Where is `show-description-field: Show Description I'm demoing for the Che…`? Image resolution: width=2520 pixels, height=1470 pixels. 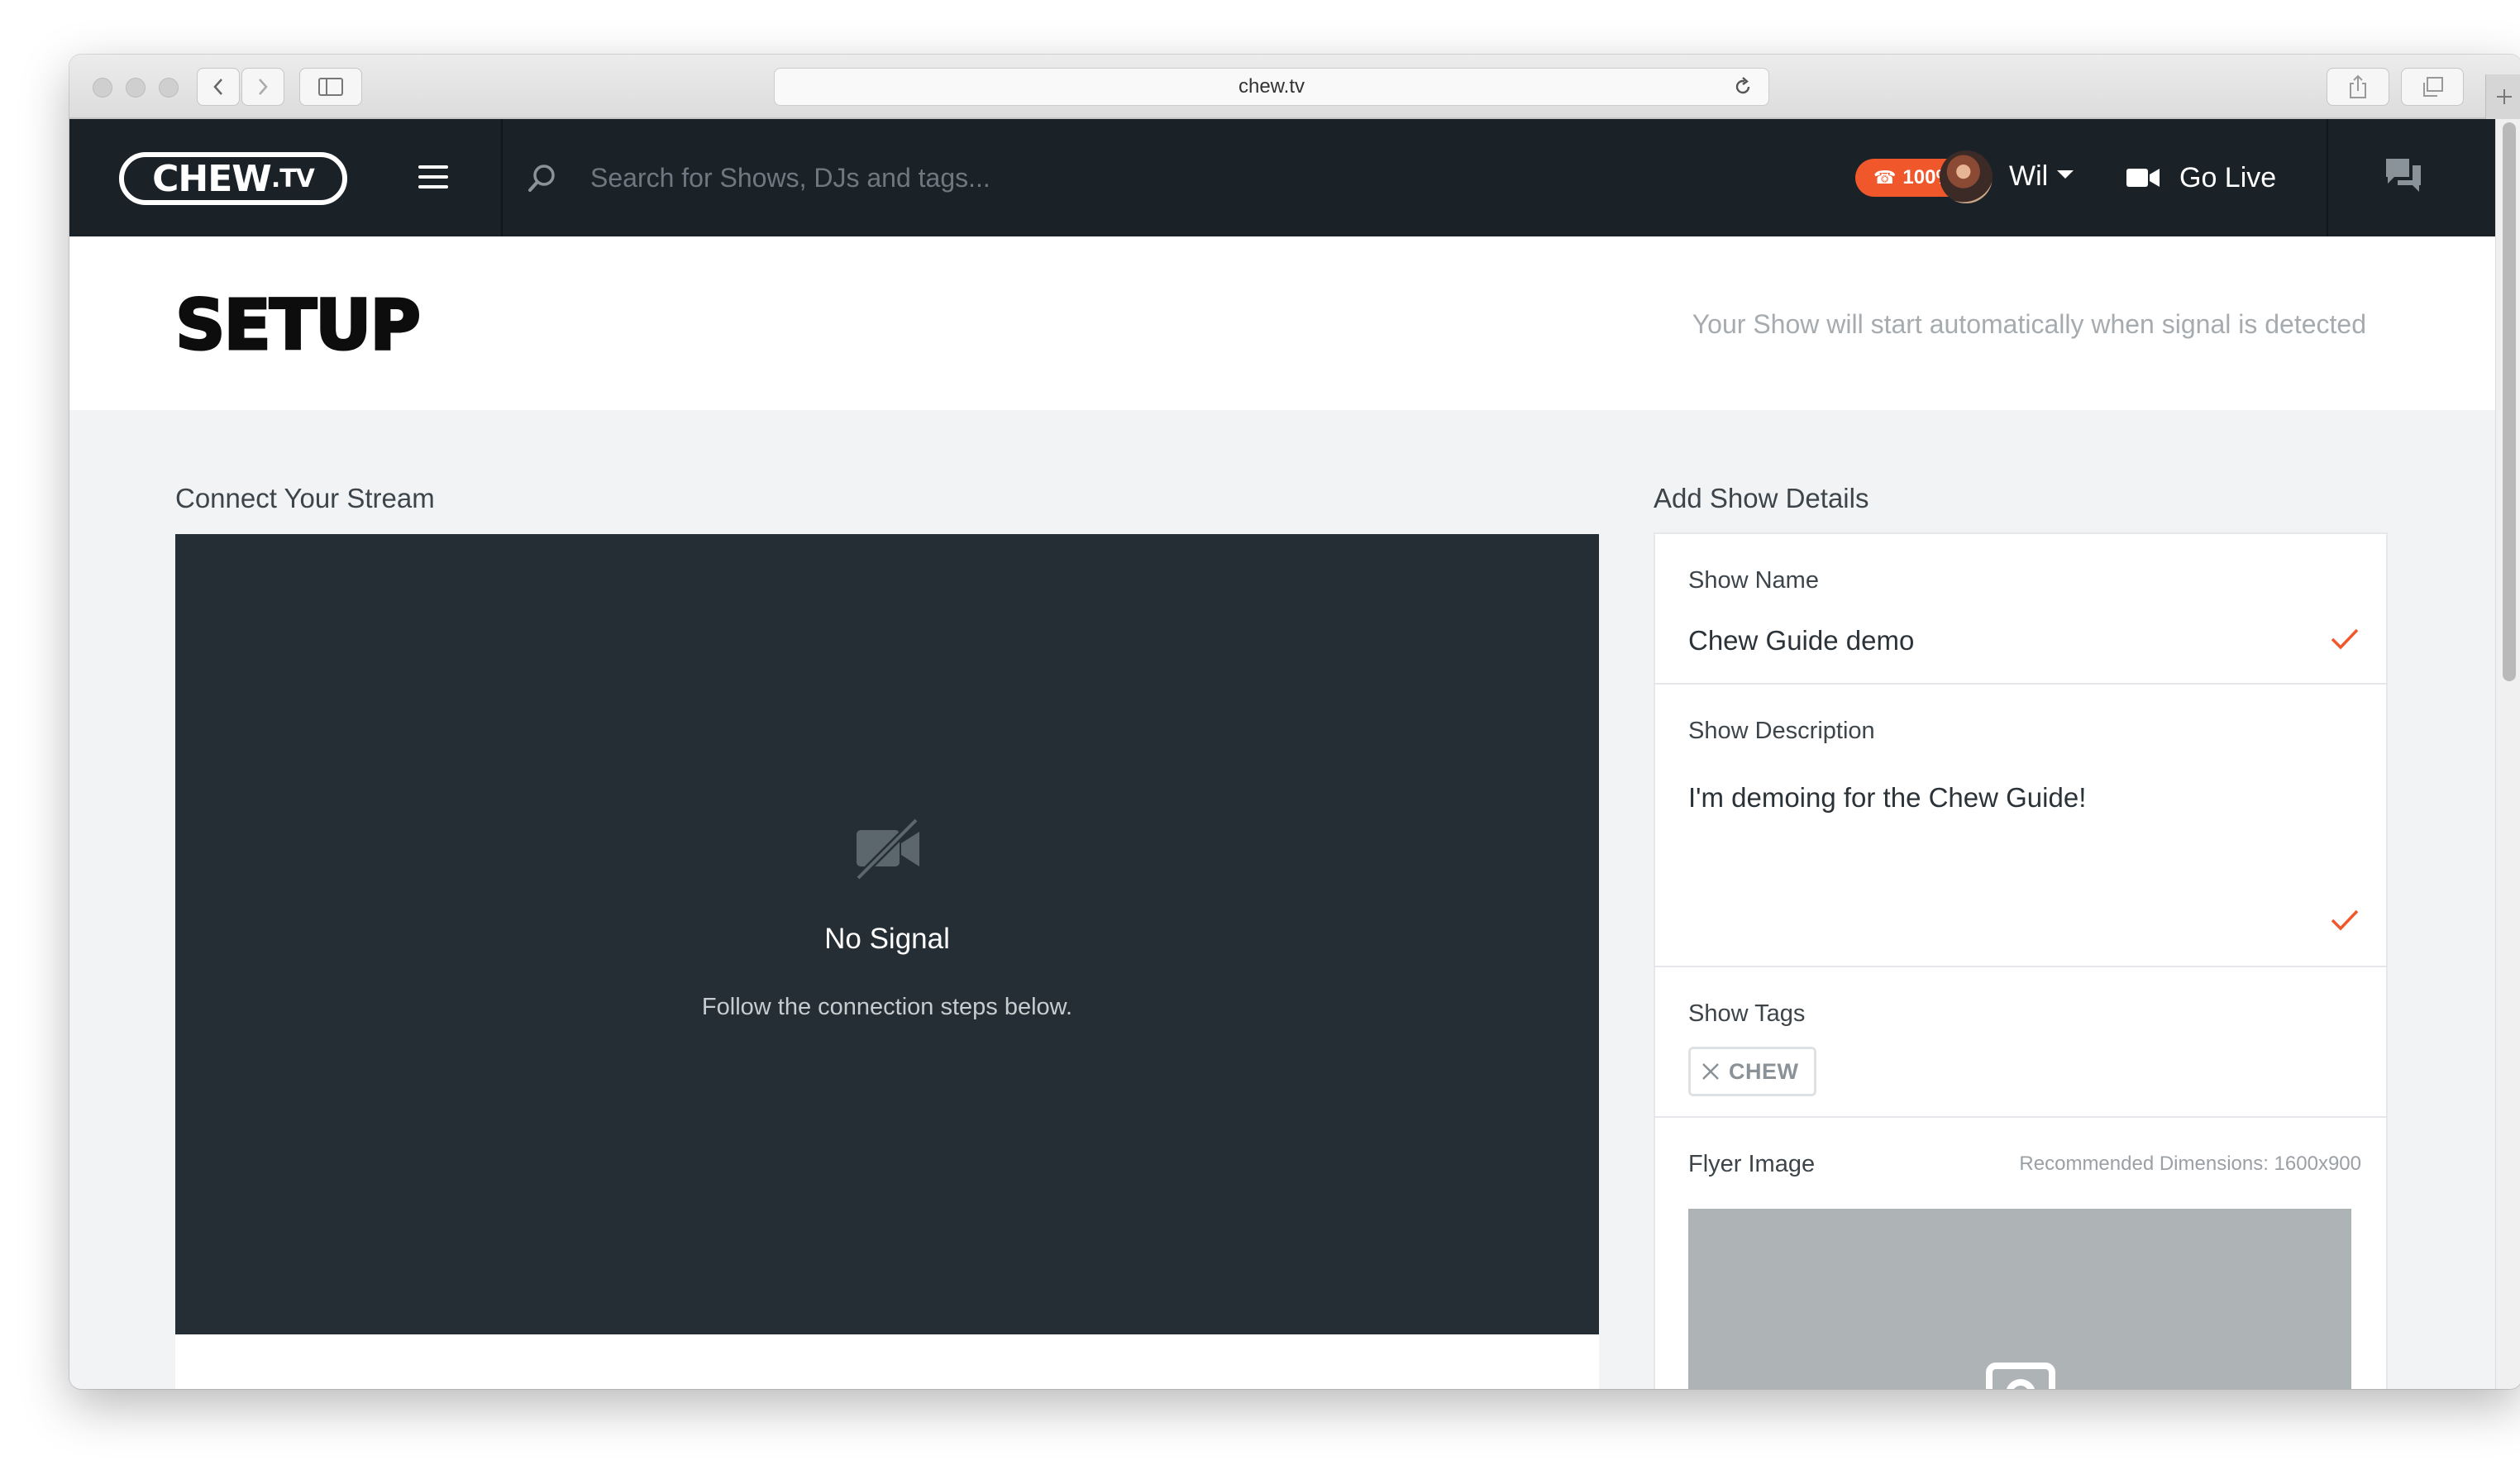 show-description-field: Show Description I'm demoing for the Che… is located at coordinates (2020, 826).